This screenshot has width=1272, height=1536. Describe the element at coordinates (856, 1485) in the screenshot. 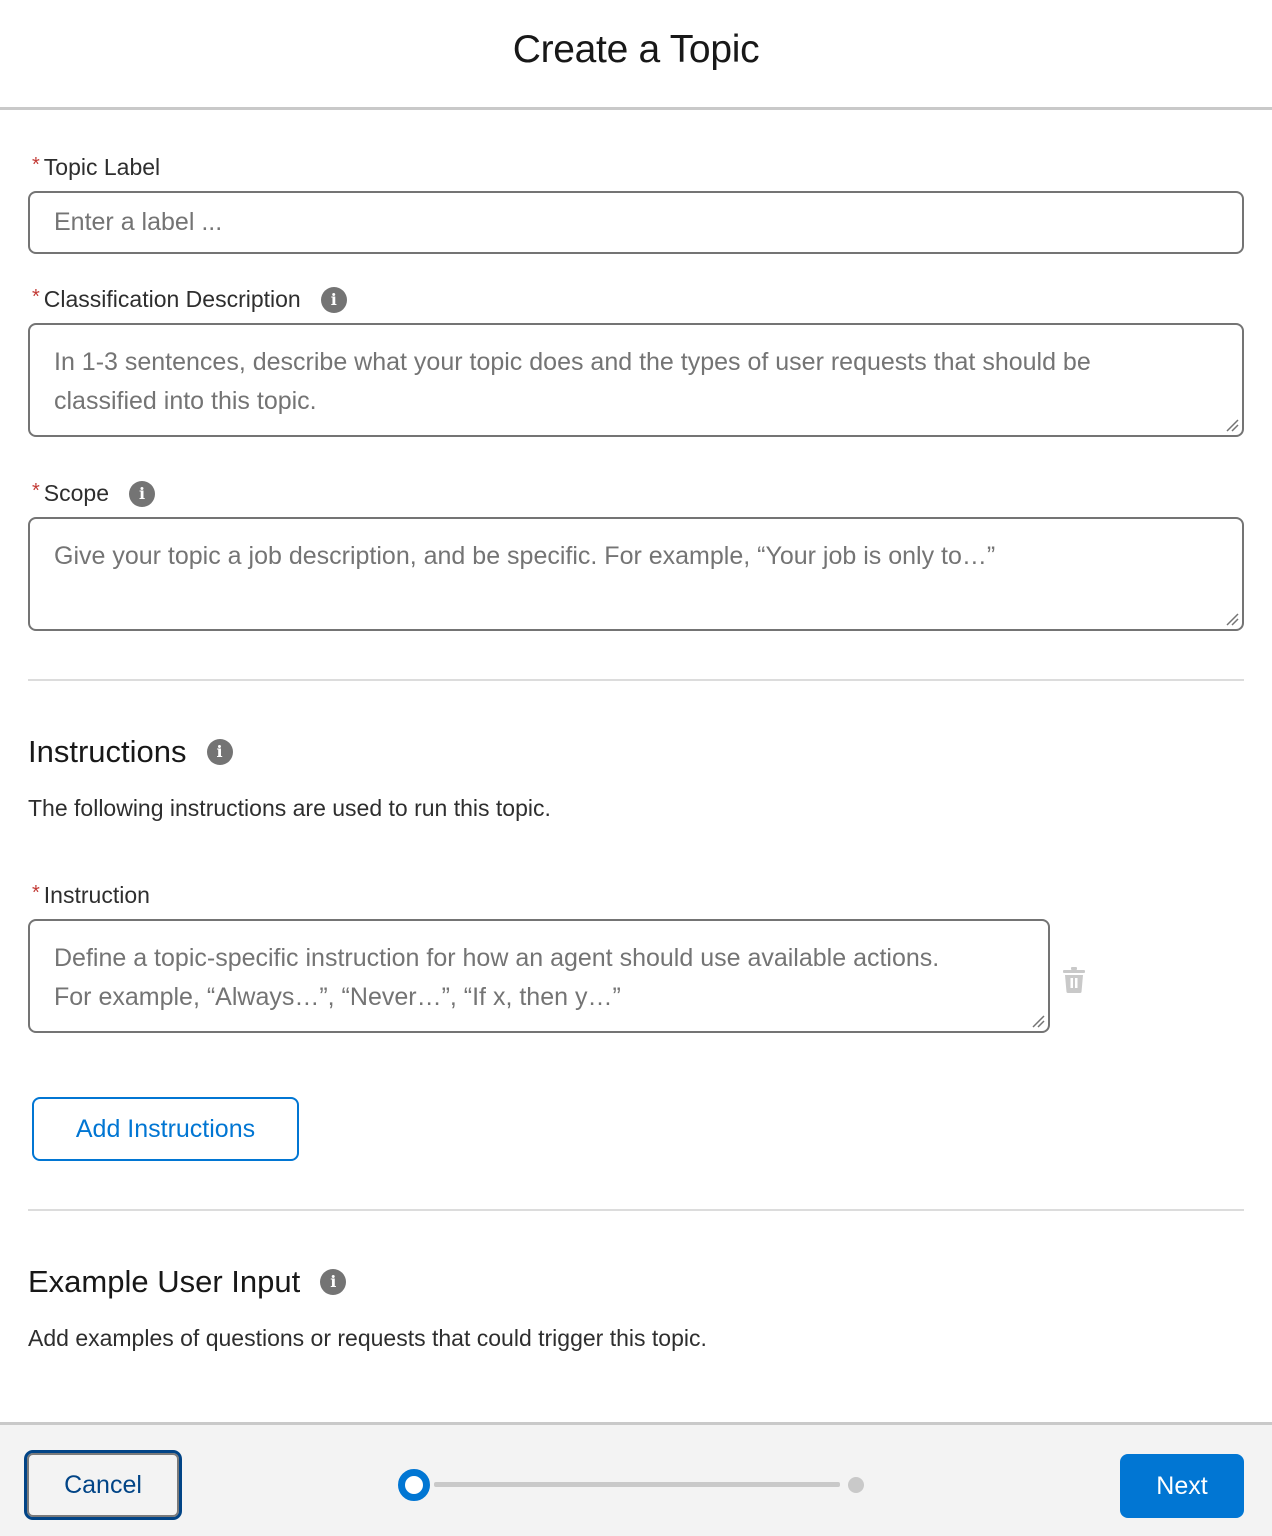

I see `progress-step-next` at that location.